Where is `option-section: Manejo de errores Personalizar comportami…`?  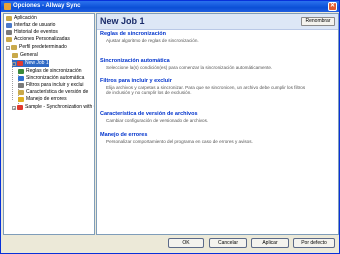 option-section: Manejo de errores Personalizar comportami… is located at coordinates (203, 138).